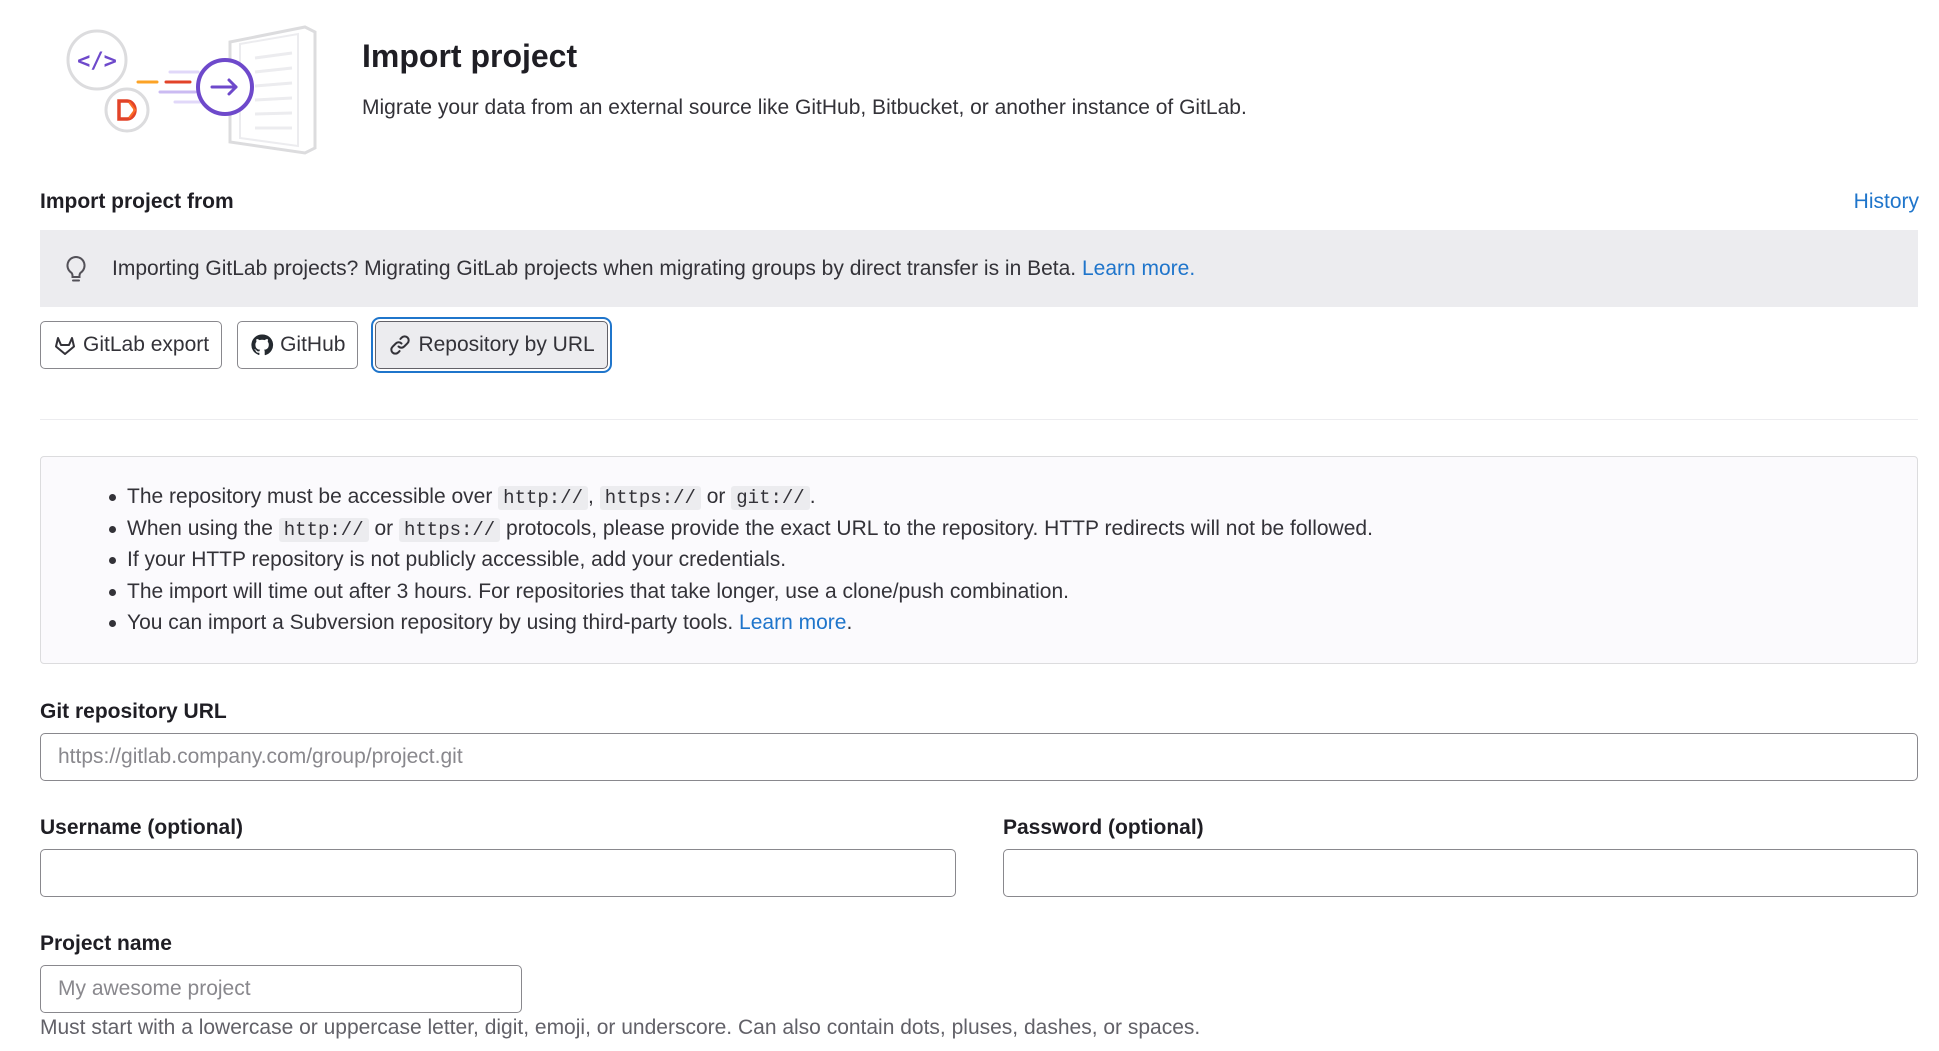  What do you see at coordinates (506, 344) in the screenshot?
I see `repository-by-url-label: Repository by URL` at bounding box center [506, 344].